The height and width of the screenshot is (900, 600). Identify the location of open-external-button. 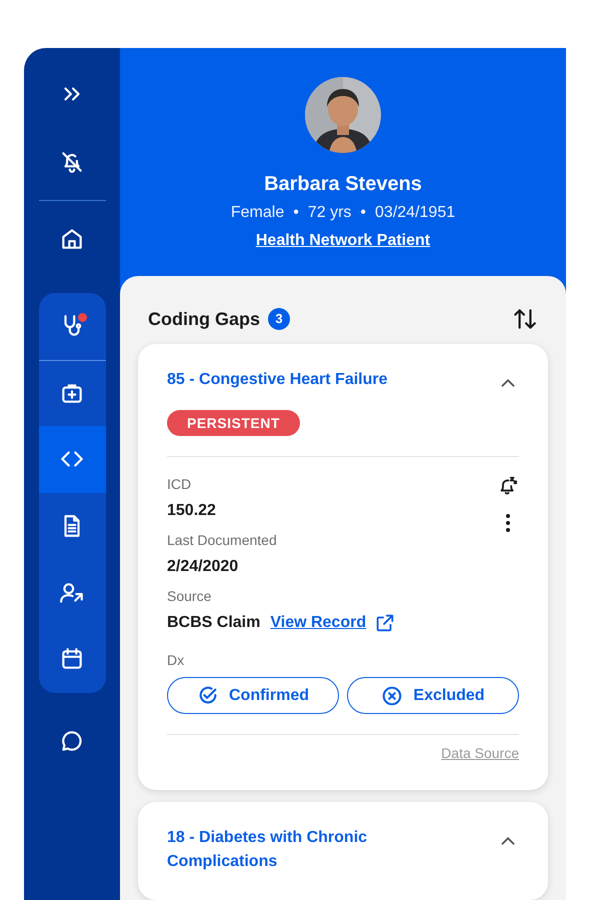
(385, 623).